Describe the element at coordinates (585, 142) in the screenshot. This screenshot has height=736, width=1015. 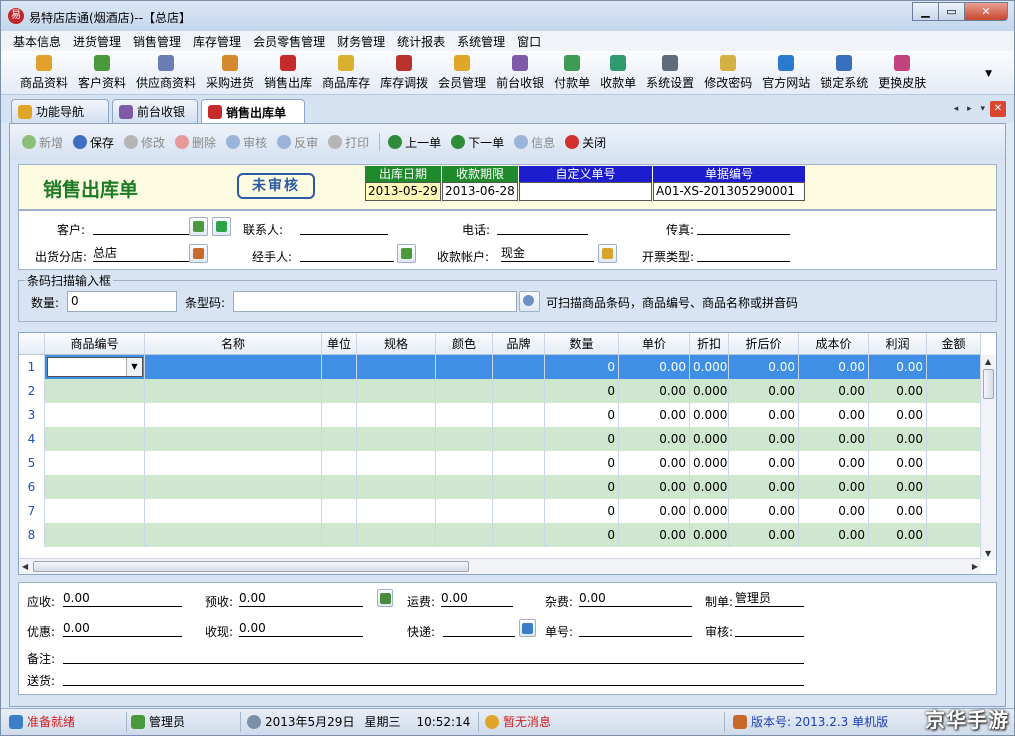
I see `close-button: 关闭` at that location.